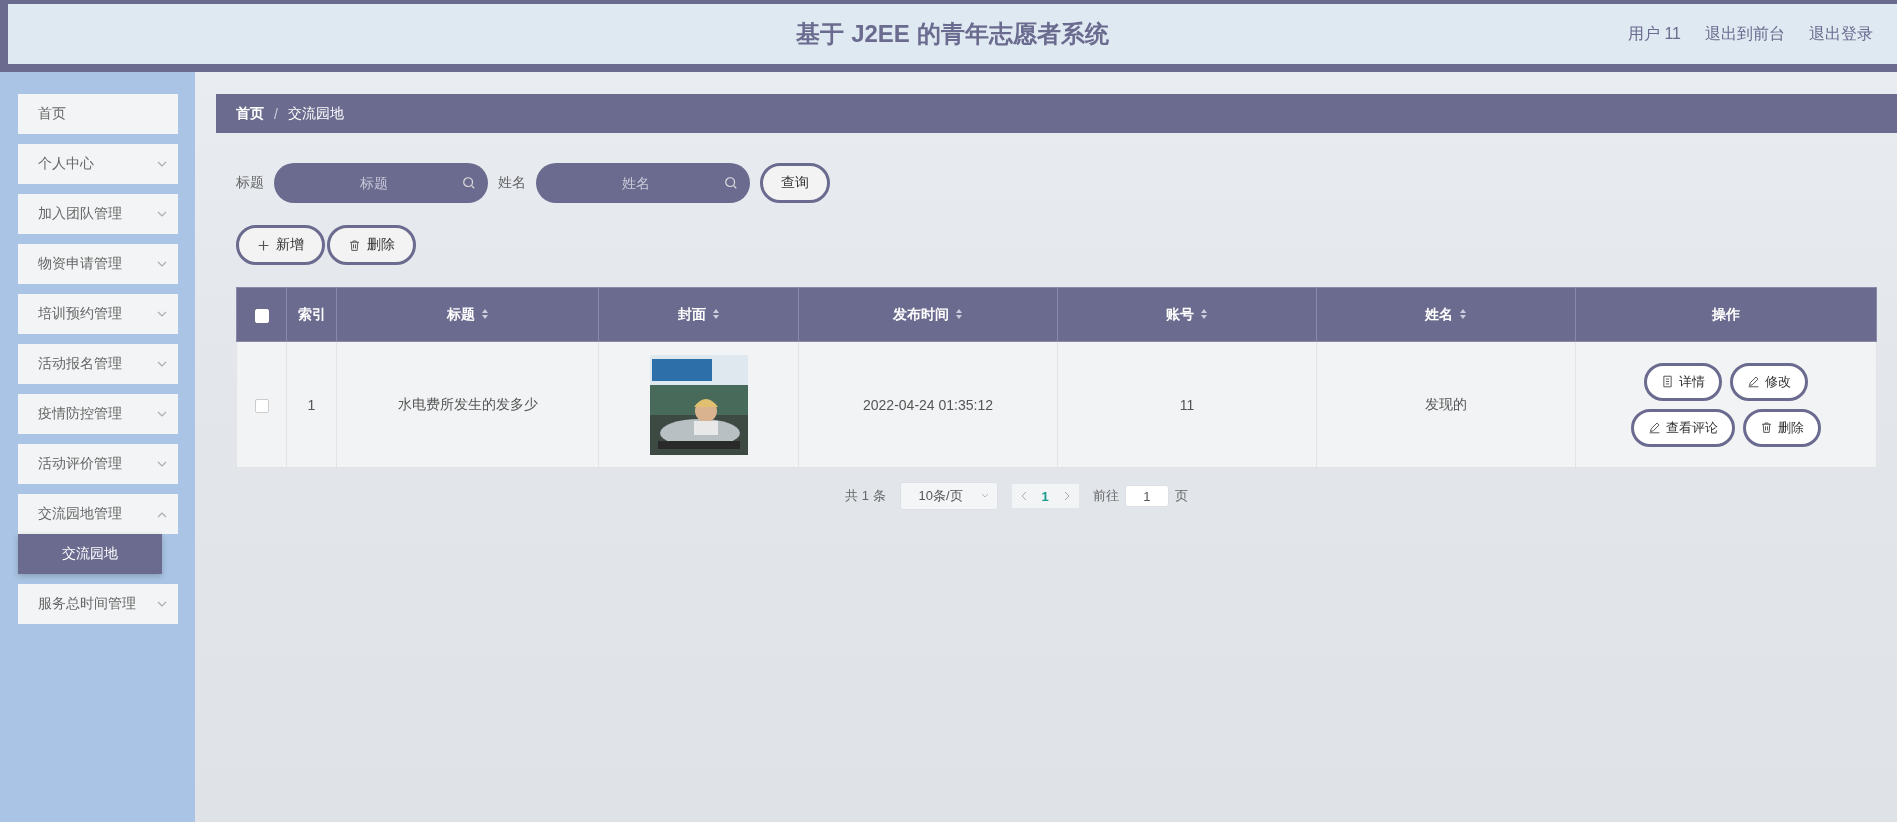  I want to click on sidebar-item: 加入团队管理, so click(98, 214).